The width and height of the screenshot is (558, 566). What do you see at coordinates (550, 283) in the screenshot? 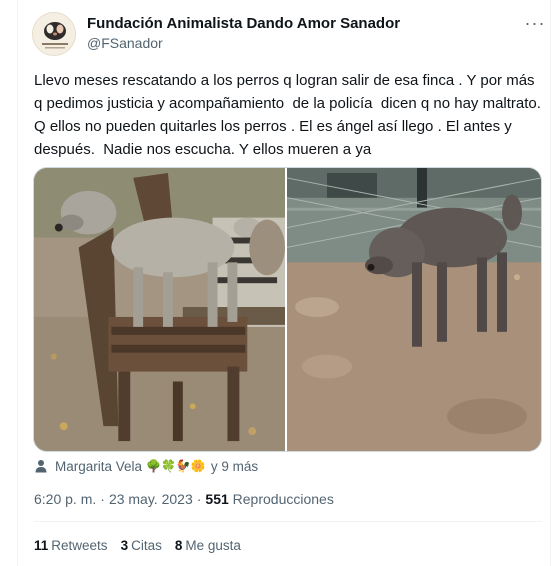
I see `right-border` at bounding box center [550, 283].